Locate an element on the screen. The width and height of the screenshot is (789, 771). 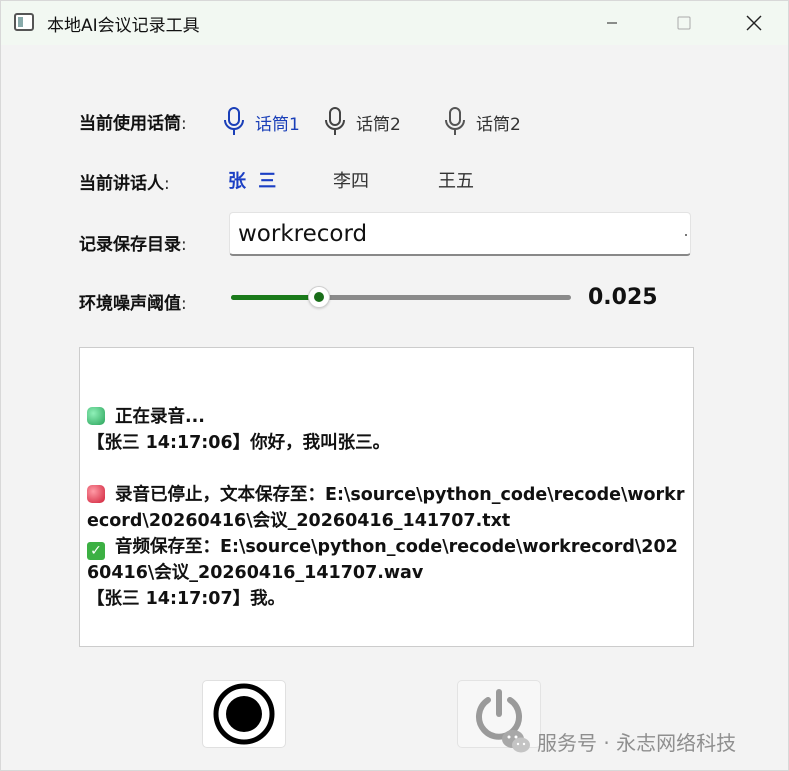
slider-fill is located at coordinates (275, 297).